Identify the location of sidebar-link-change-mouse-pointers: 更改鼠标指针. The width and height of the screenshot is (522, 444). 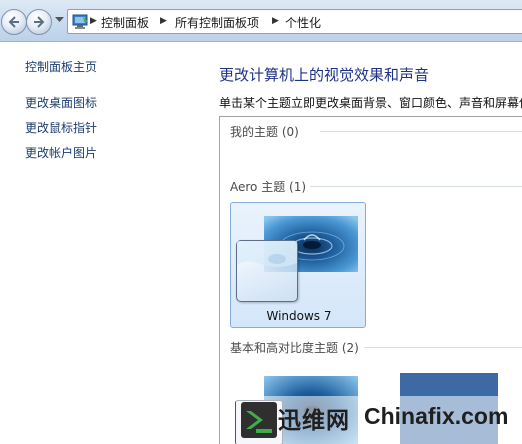
(61, 127).